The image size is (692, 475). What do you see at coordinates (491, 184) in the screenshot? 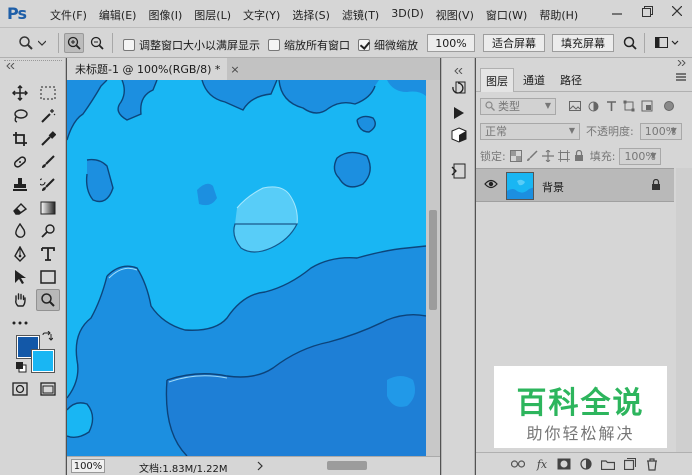
I see `layer-visibility-toggle` at bounding box center [491, 184].